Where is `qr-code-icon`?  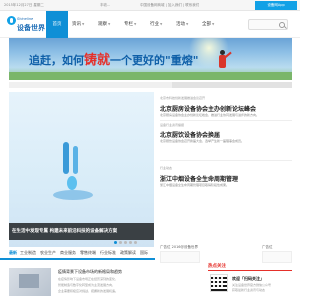
qr-code-icon is located at coordinates (219, 283).